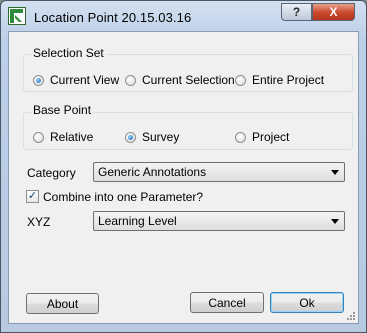 Image resolution: width=367 pixels, height=333 pixels. I want to click on radio-survey: Survey, so click(152, 137).